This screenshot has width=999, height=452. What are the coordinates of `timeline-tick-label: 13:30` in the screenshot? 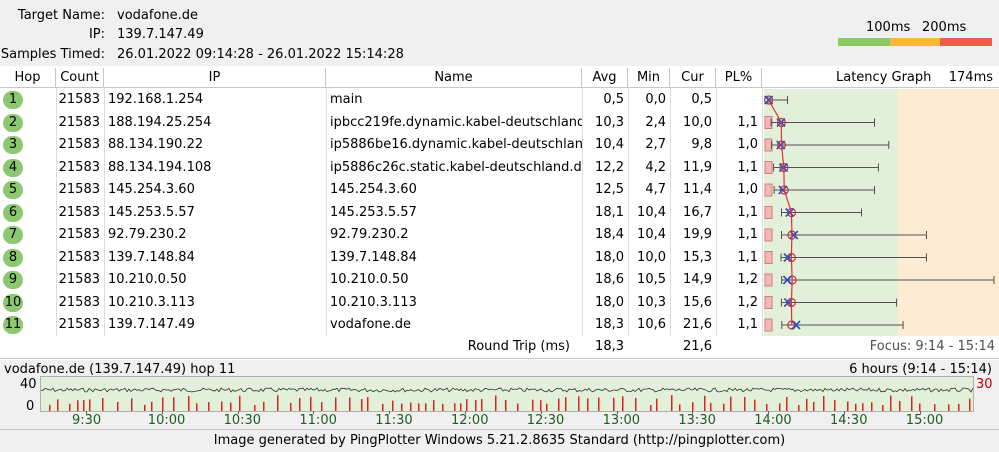 It's located at (697, 420).